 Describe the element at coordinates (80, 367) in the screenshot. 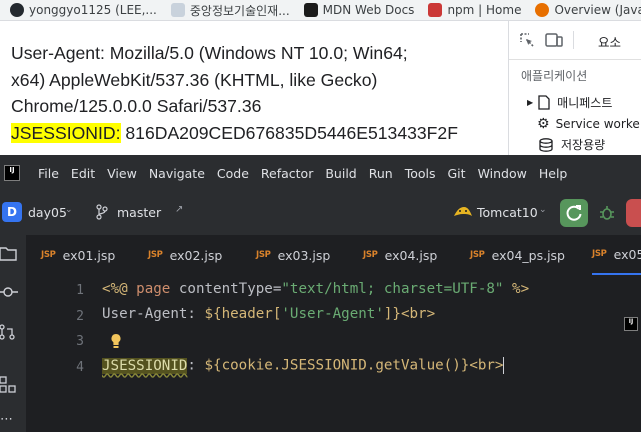

I see `line-number: 4` at that location.